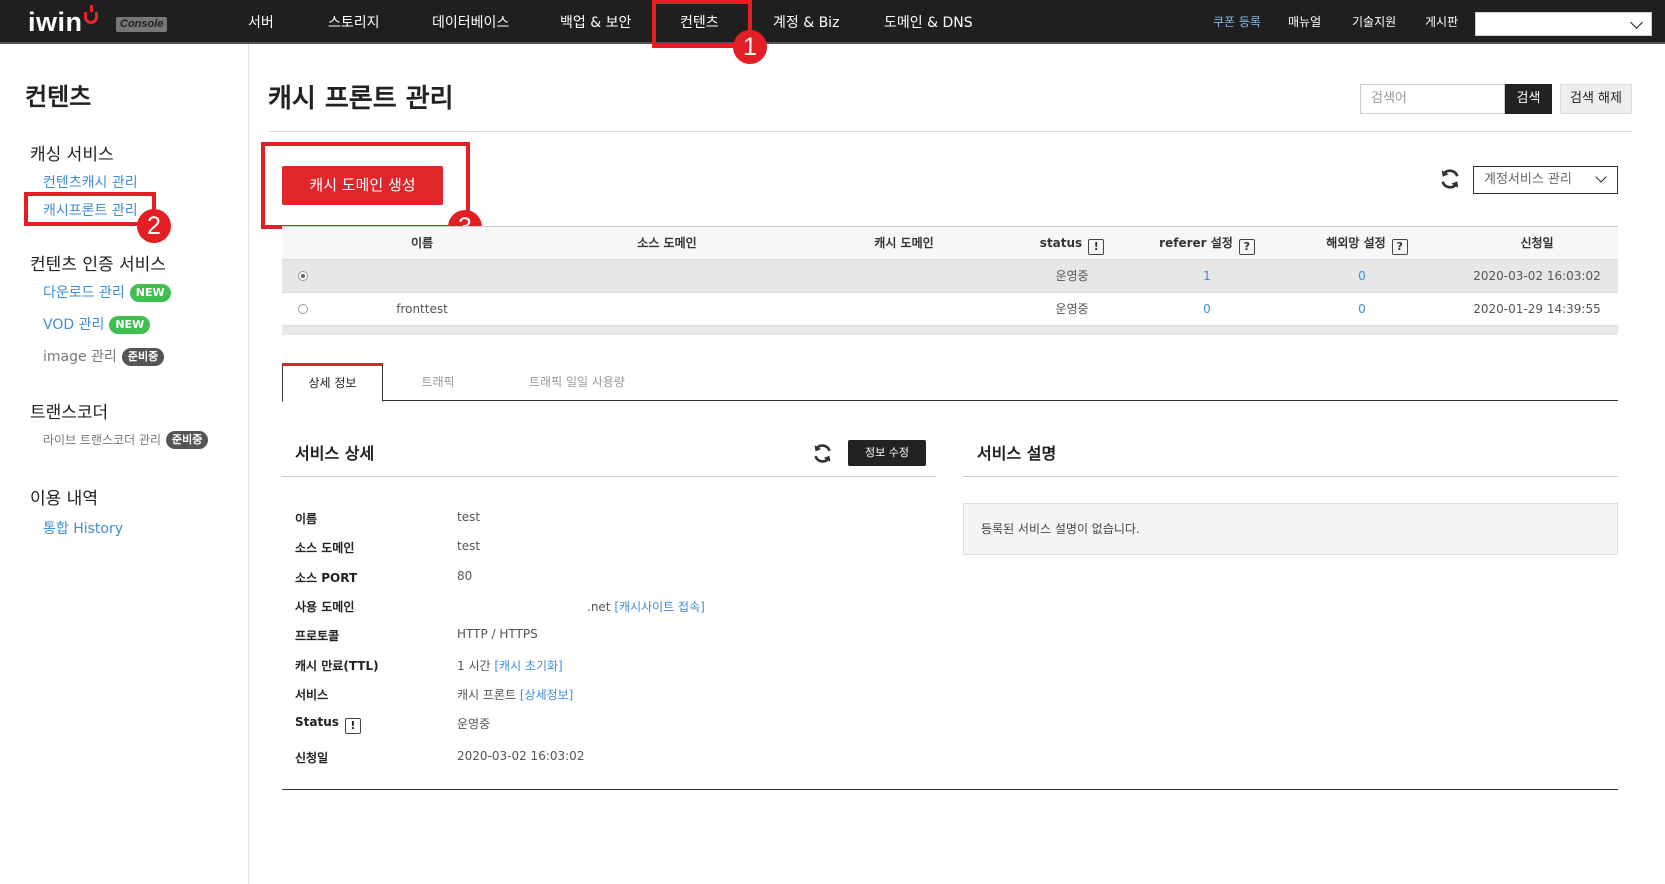  What do you see at coordinates (325, 548) in the screenshot?
I see `field-label-source-domain: 소스 도메인` at bounding box center [325, 548].